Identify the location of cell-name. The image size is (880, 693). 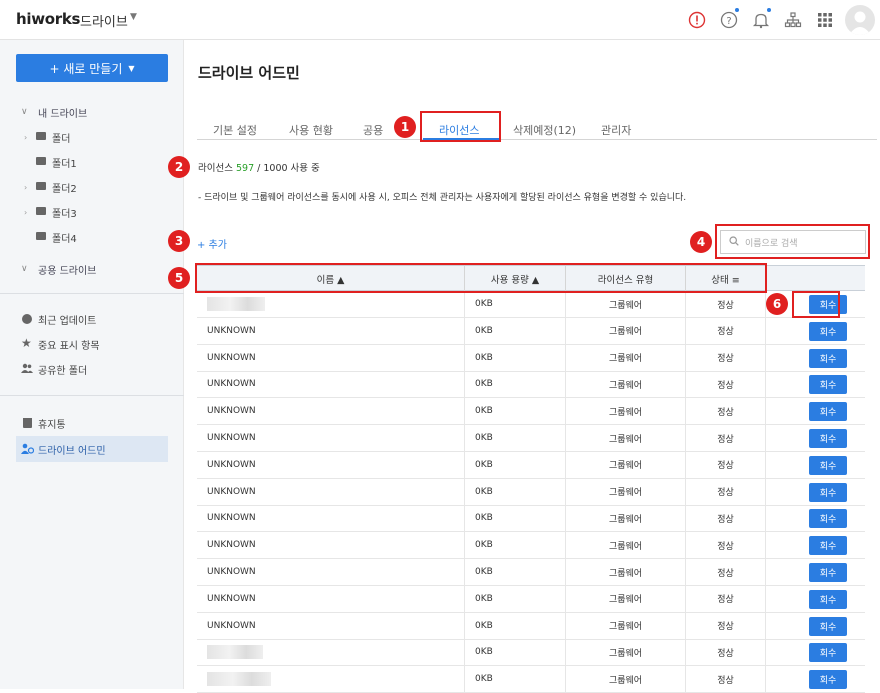
(331, 679).